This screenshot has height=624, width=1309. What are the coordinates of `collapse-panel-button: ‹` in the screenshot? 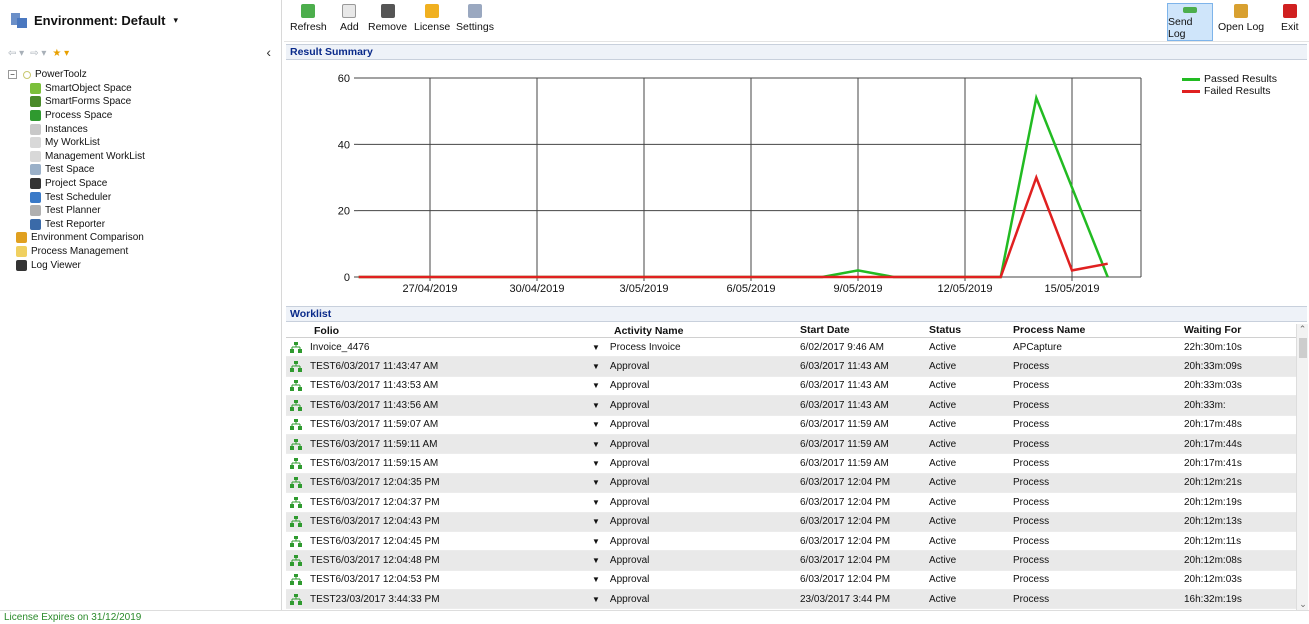 It's located at (268, 52).